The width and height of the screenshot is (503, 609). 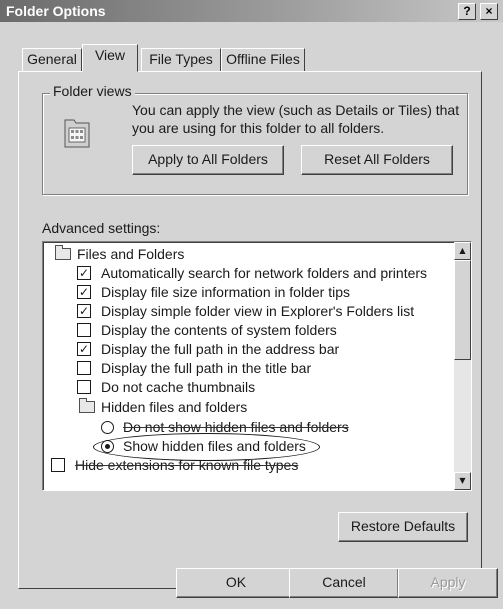 What do you see at coordinates (52, 60) in the screenshot?
I see `tab-general: General` at bounding box center [52, 60].